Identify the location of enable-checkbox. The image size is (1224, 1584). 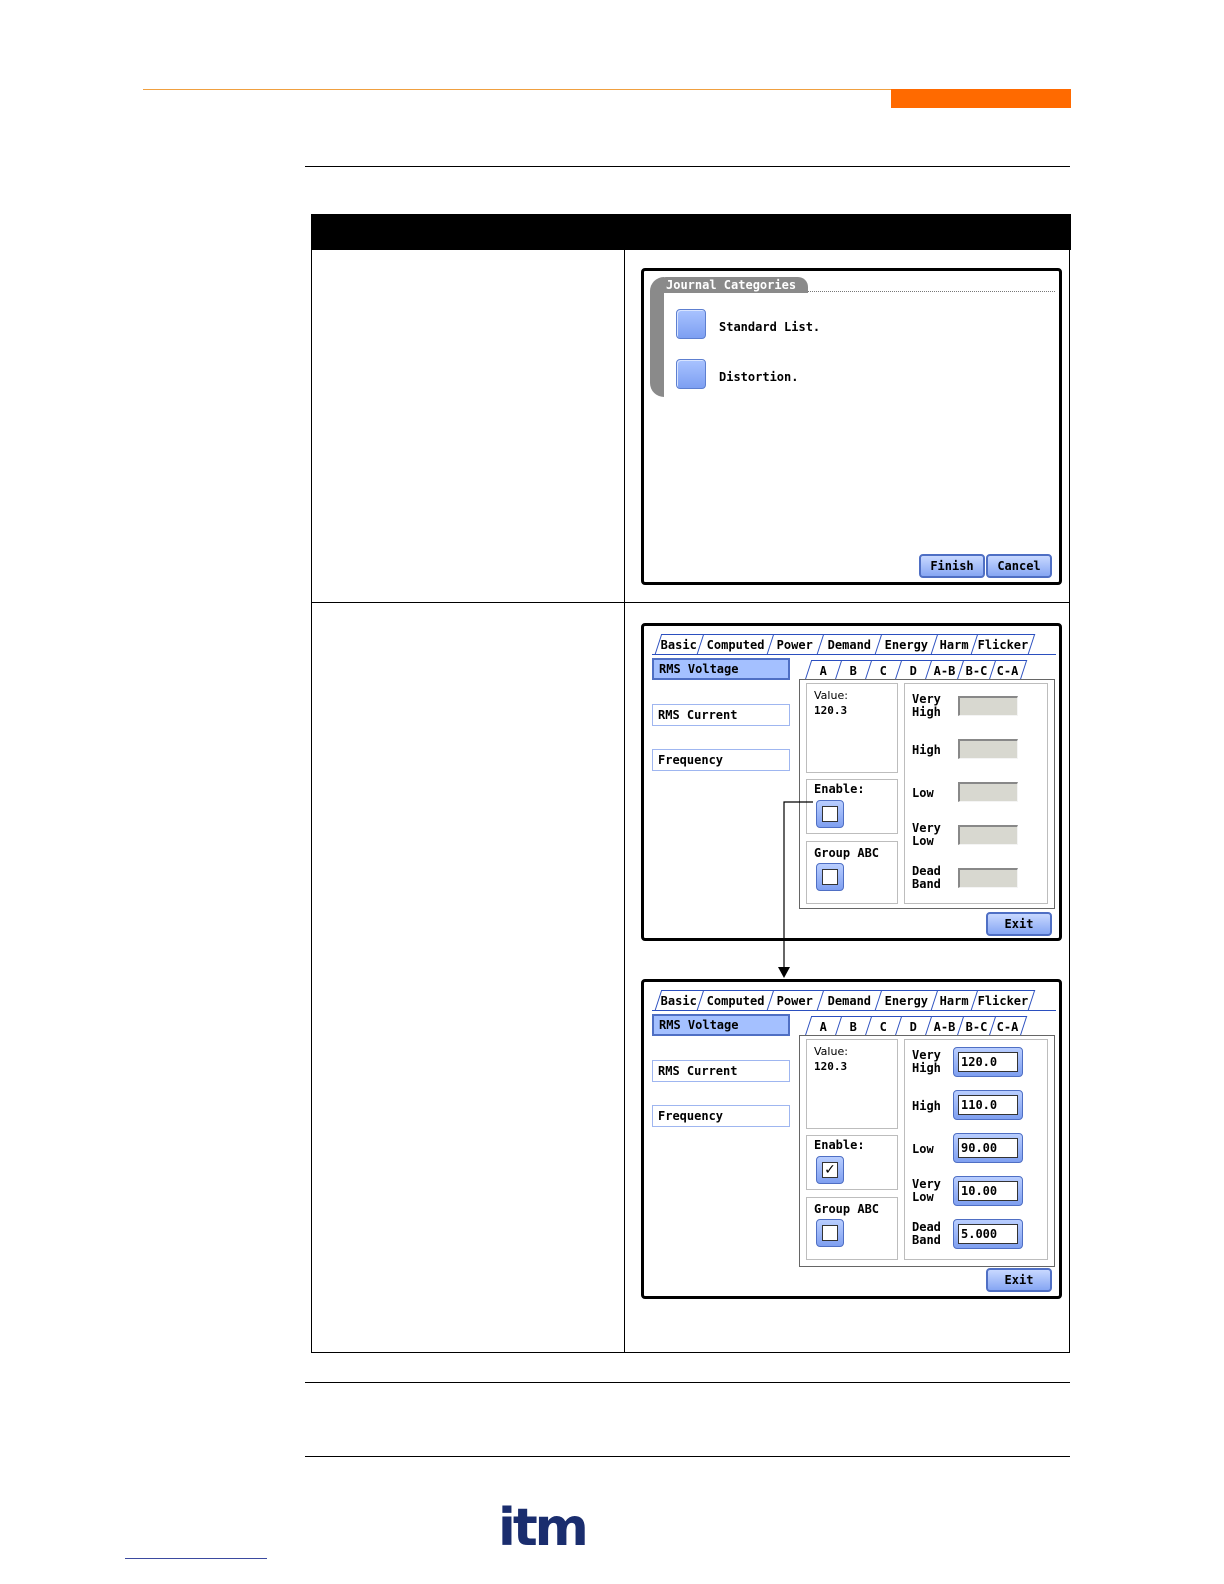
(830, 814).